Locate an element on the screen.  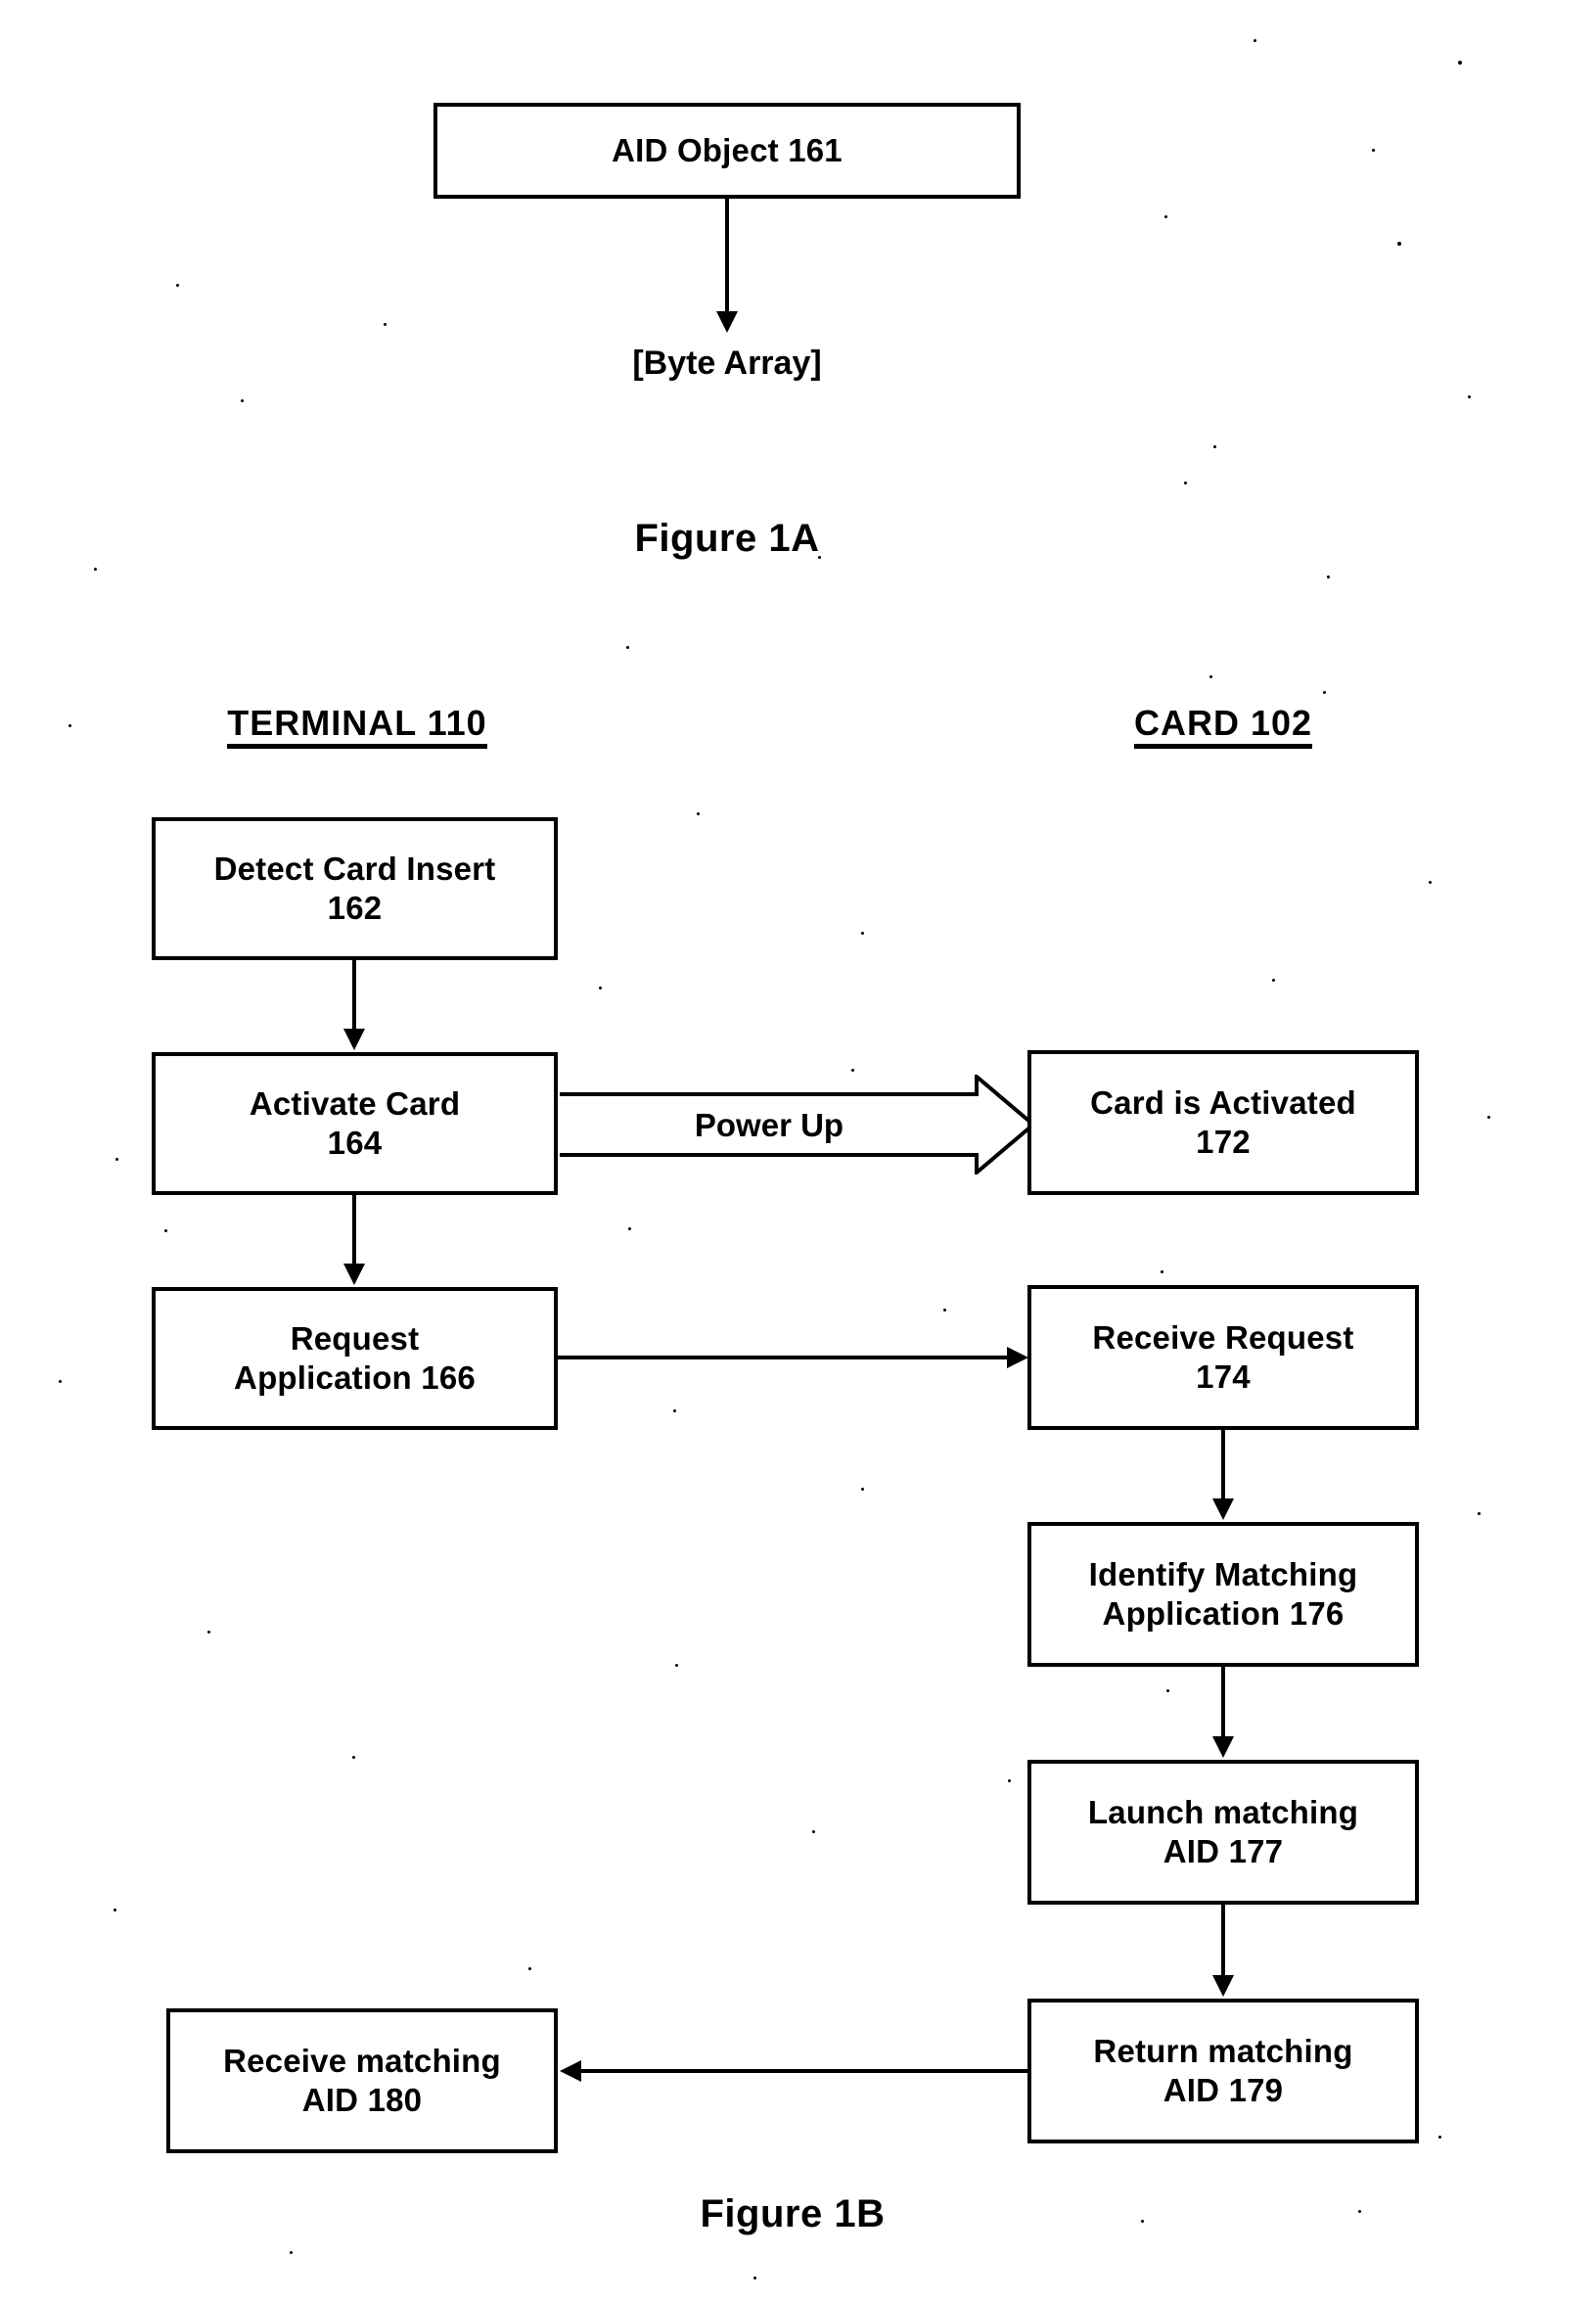
step-166-line2: Application 166 is located at coordinates (355, 1377).